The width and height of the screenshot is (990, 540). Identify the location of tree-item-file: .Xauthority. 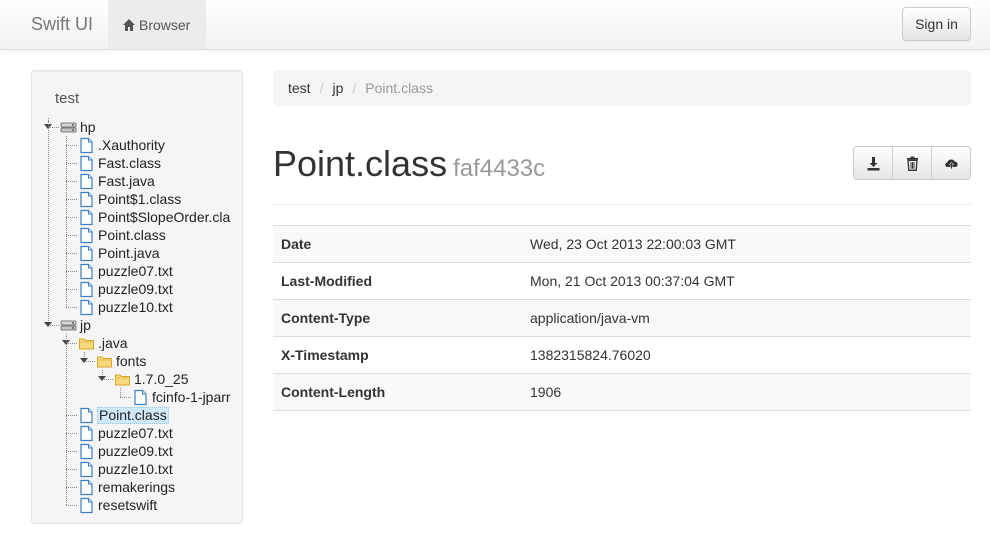
(122, 145).